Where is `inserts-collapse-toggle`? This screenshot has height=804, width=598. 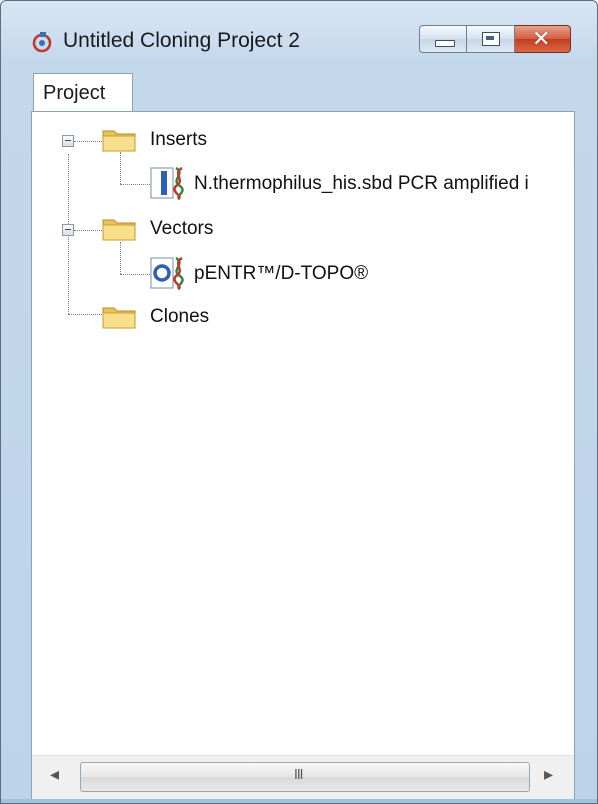 inserts-collapse-toggle is located at coordinates (68, 141).